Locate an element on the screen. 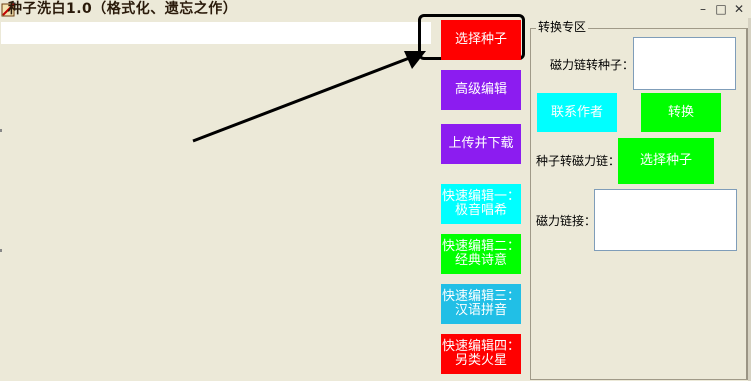  seed-to-magnet-label: 种子转磁力链： is located at coordinates (578, 161).